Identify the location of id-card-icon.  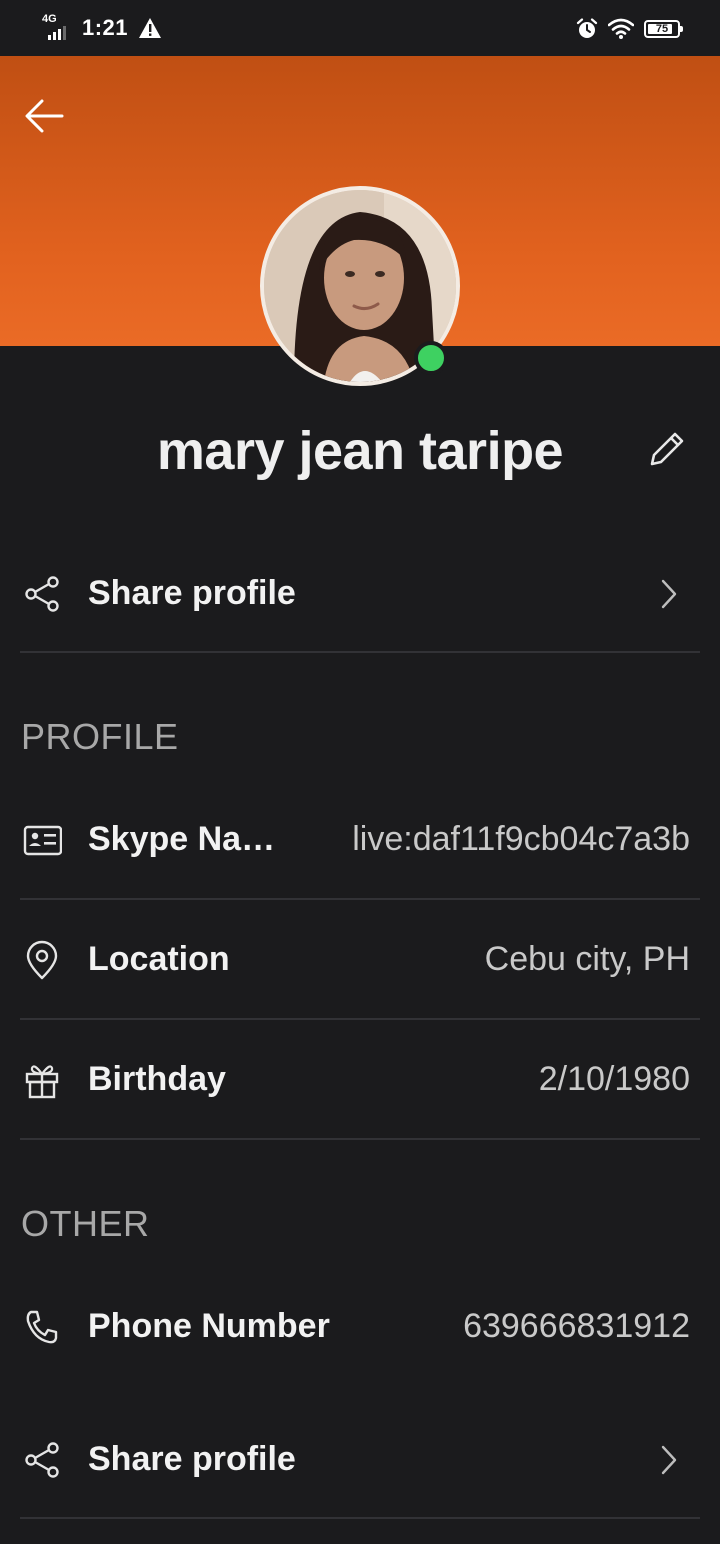
(42, 840).